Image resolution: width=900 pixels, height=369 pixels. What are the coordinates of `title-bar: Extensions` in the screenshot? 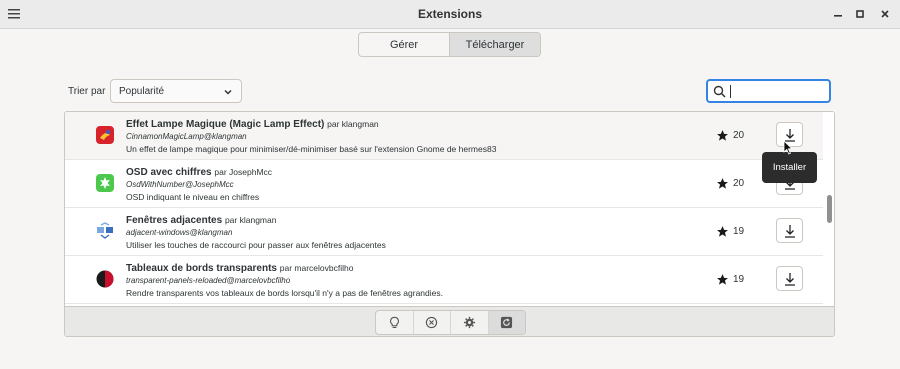 It's located at (450, 14).